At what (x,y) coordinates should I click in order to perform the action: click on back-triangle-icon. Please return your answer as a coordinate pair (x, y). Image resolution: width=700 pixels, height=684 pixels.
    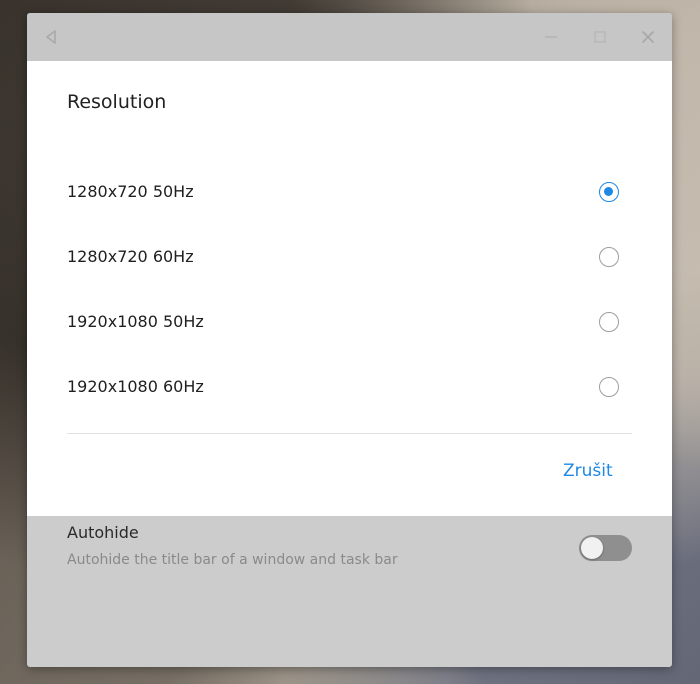
    Looking at the image, I should click on (51, 37).